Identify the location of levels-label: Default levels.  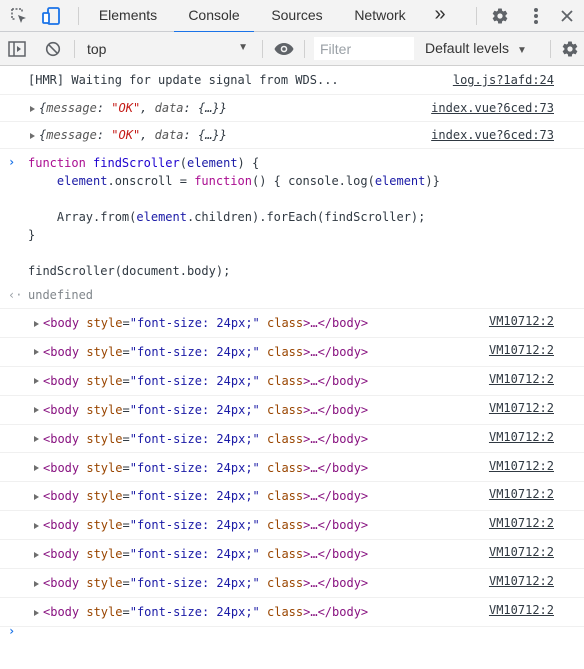
(467, 48).